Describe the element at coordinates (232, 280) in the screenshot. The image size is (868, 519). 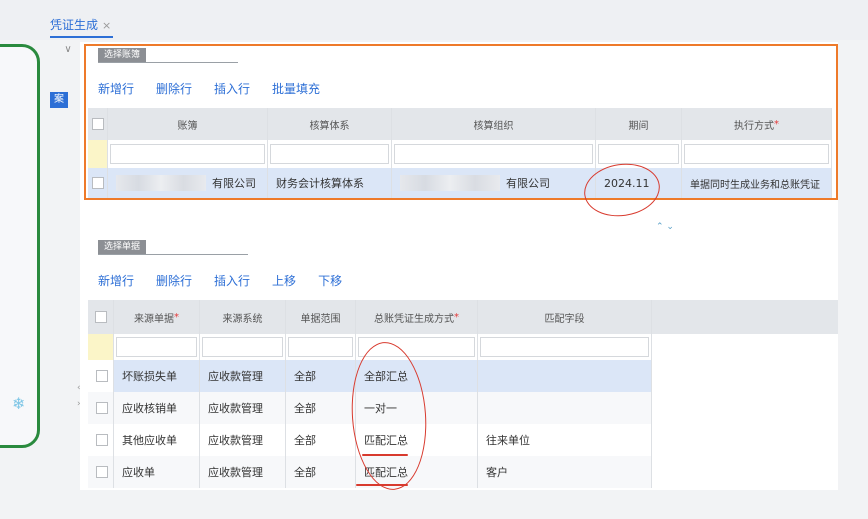
I see `insert-row-button: 插入行` at that location.